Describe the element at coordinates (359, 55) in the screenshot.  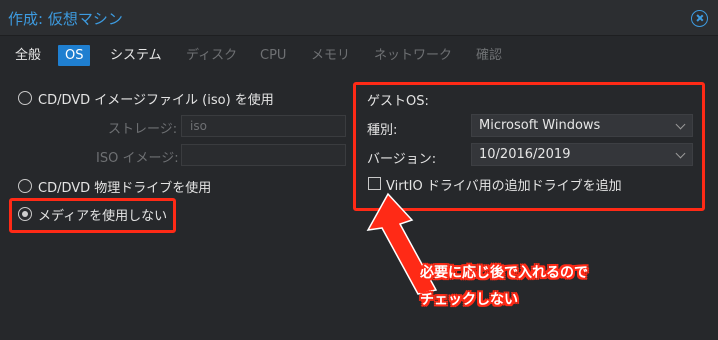
I see `tab-bar: 全般 OS システム ディスク CPU メモリ ネットワーク 確認` at that location.